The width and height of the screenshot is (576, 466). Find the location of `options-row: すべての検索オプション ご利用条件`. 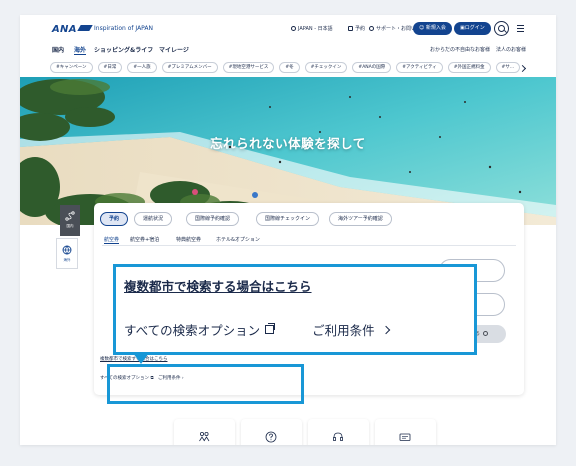

options-row: すべての検索オプション ご利用条件 is located at coordinates (257, 329).